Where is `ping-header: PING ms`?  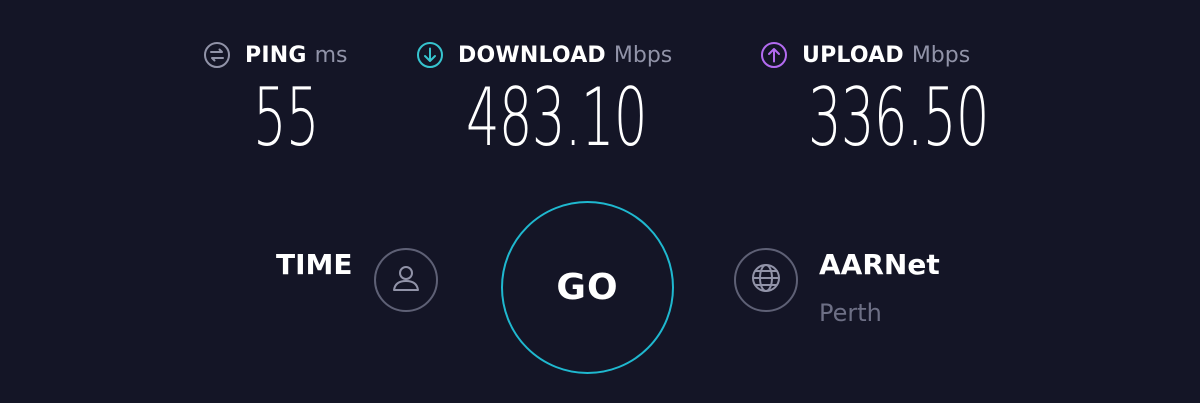
ping-header: PING ms is located at coordinates (275, 55).